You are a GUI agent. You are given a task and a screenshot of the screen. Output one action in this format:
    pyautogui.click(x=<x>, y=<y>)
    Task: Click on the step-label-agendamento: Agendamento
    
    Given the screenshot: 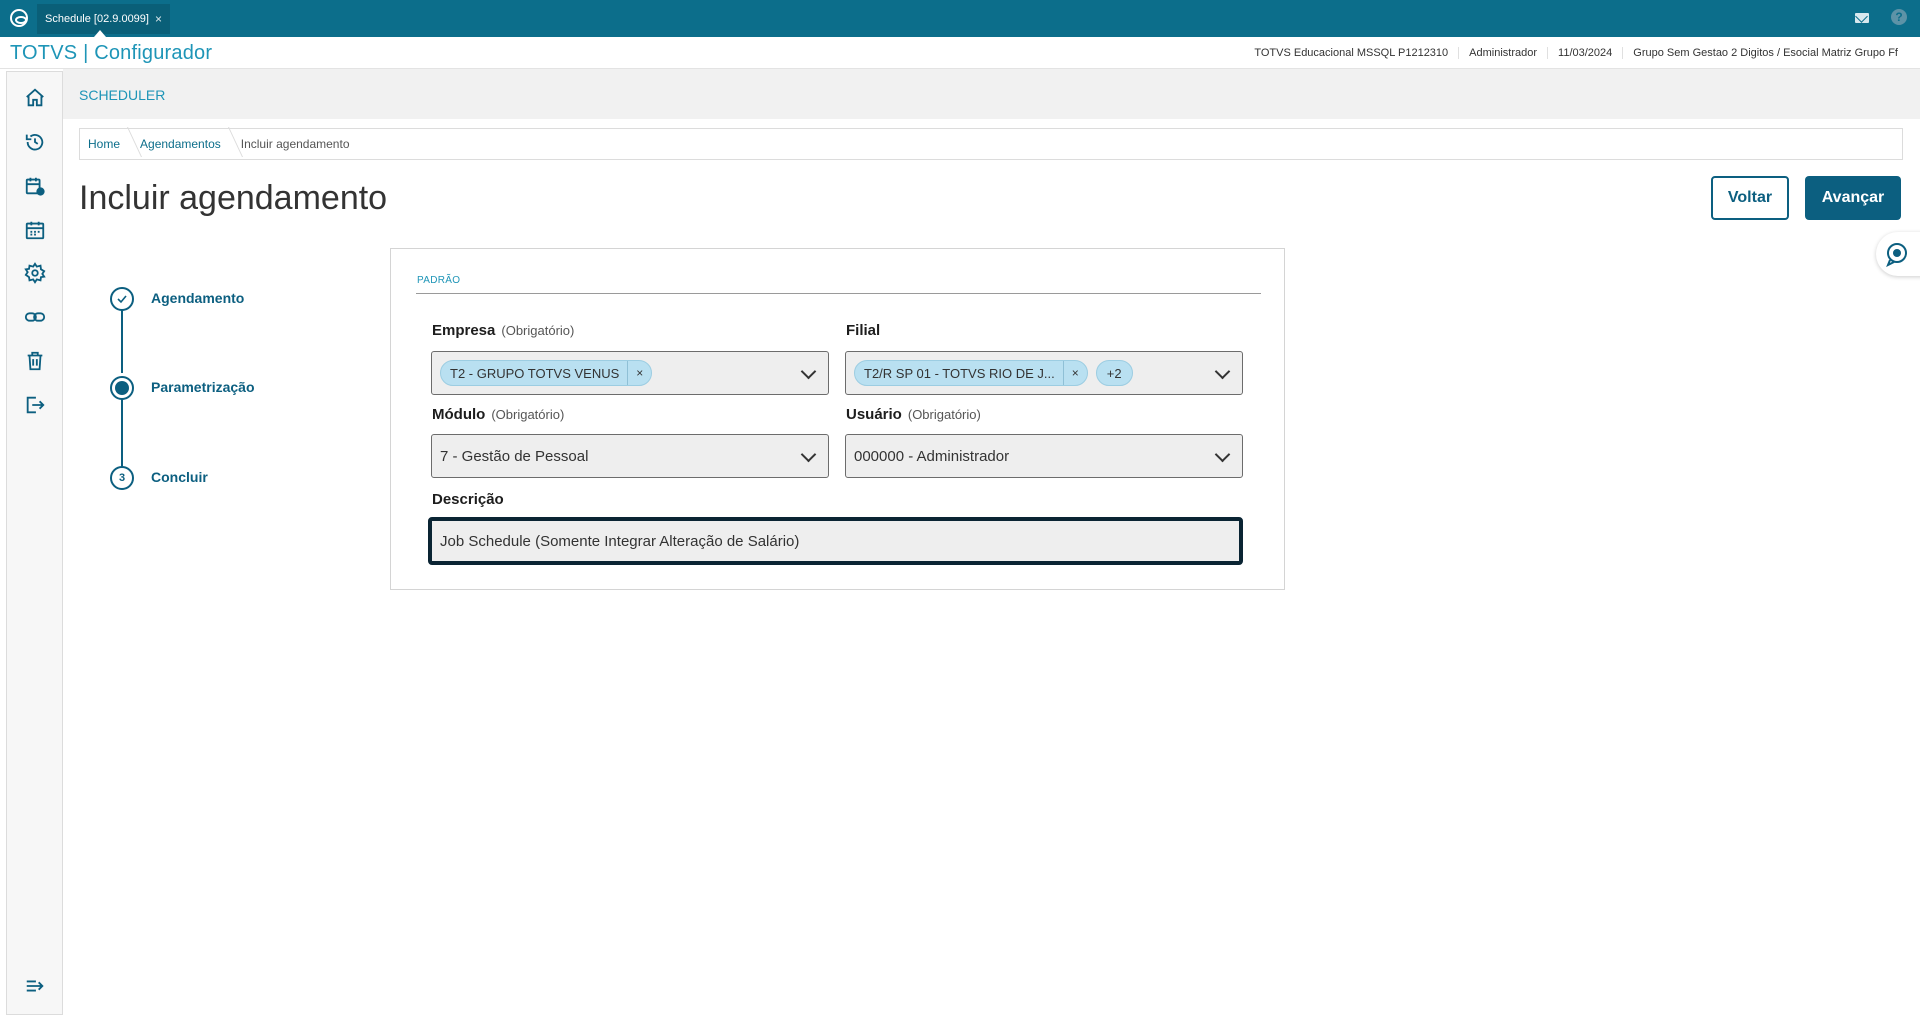 What is the action you would take?
    pyautogui.click(x=197, y=298)
    